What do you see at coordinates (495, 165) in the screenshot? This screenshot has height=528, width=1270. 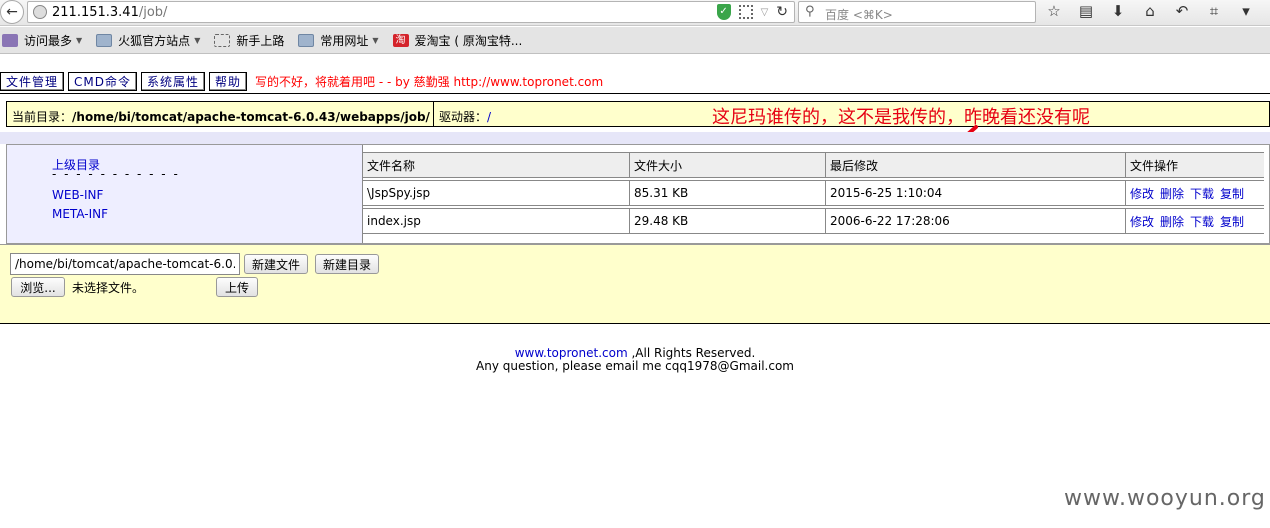 I see `col-header-name: 文件名称` at bounding box center [495, 165].